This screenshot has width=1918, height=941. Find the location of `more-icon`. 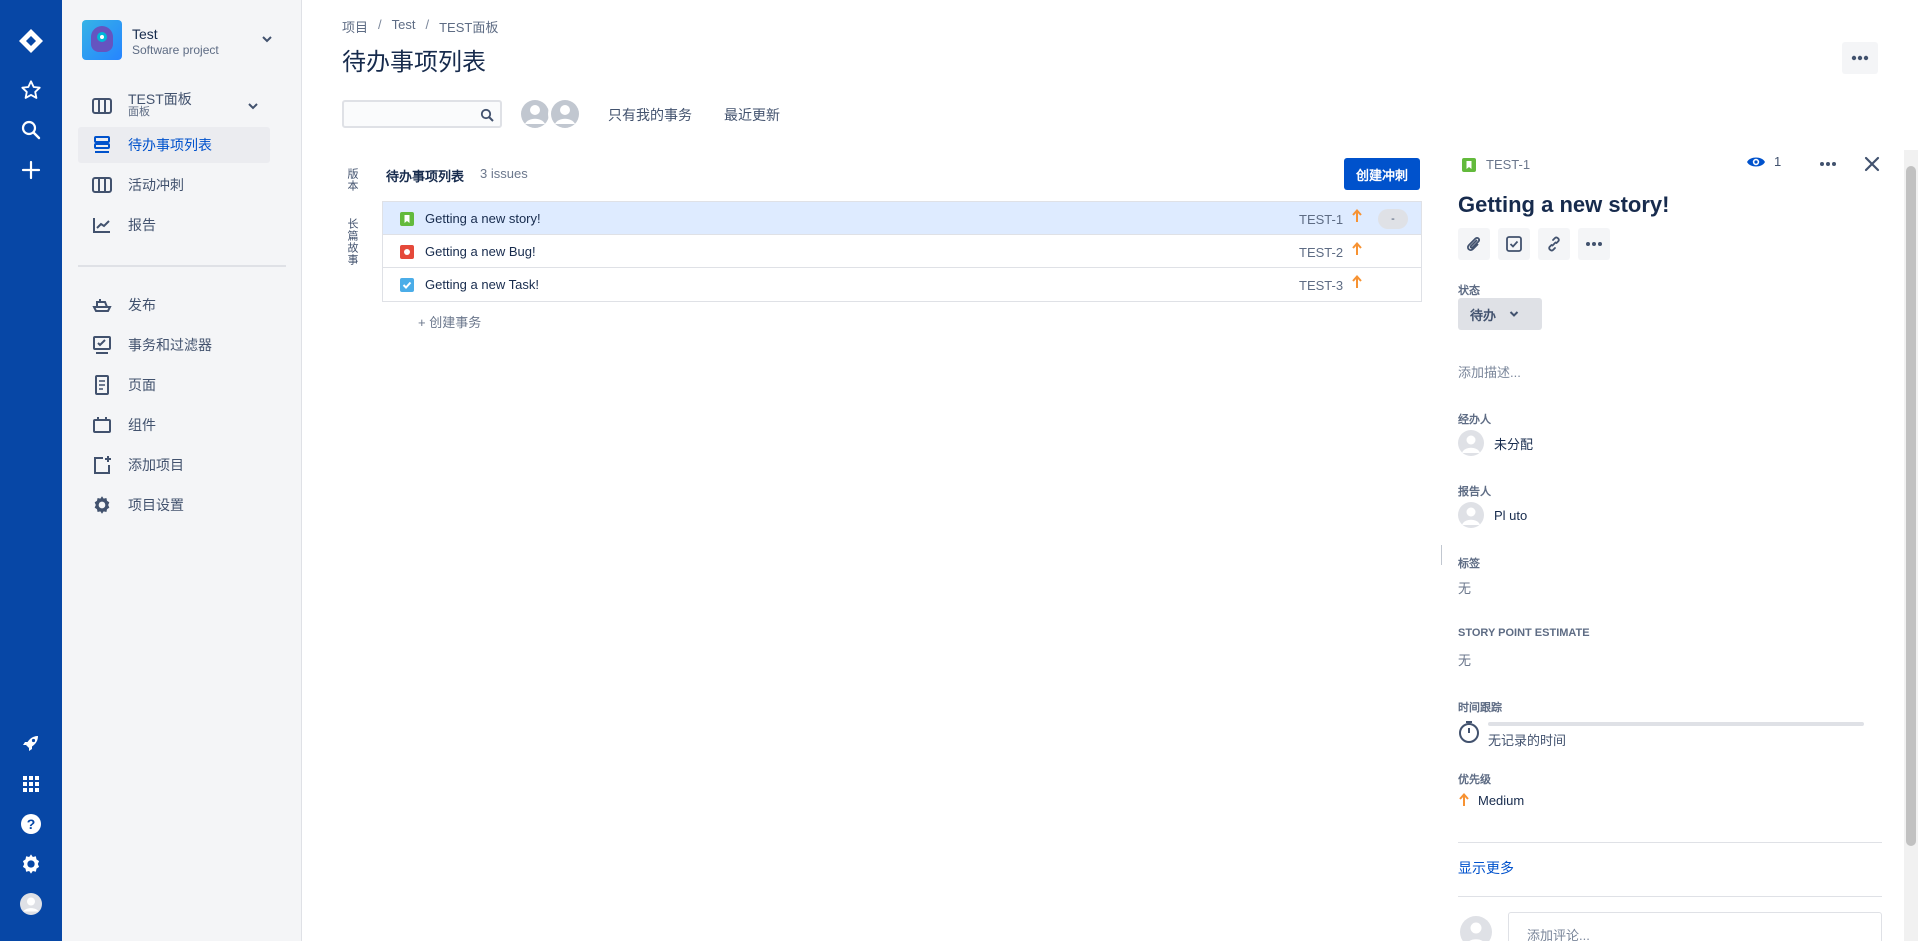

more-icon is located at coordinates (1860, 58).